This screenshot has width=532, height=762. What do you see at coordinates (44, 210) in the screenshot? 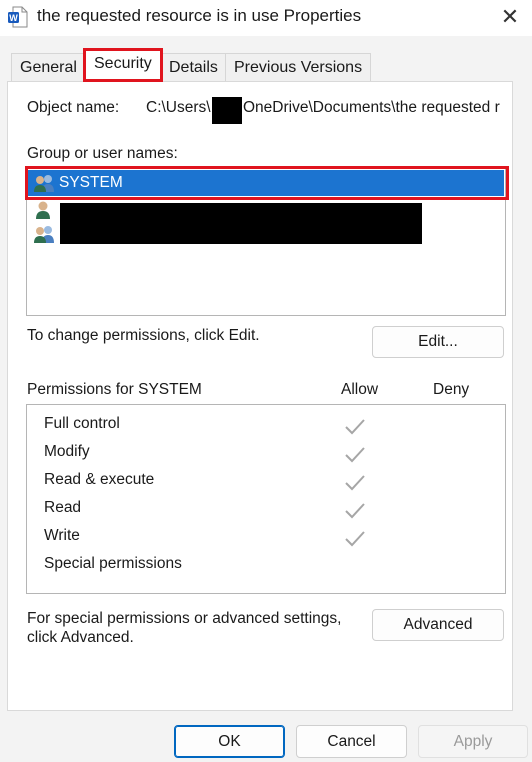
I see `user-icon` at bounding box center [44, 210].